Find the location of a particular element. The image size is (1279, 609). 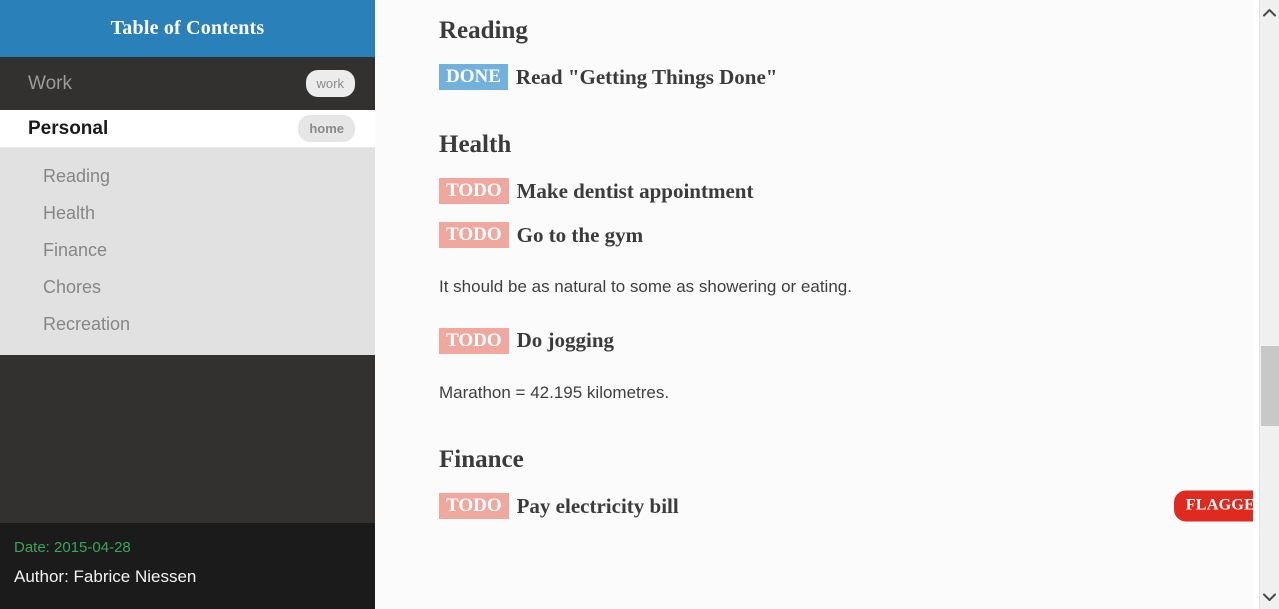

toc-subitem-label: Chores is located at coordinates (72, 287).